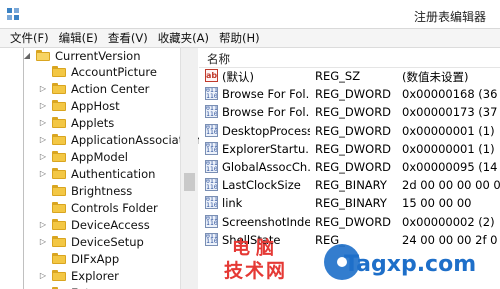  What do you see at coordinates (114, 71) in the screenshot?
I see `tree-item-label: AccountPicture` at bounding box center [114, 71].